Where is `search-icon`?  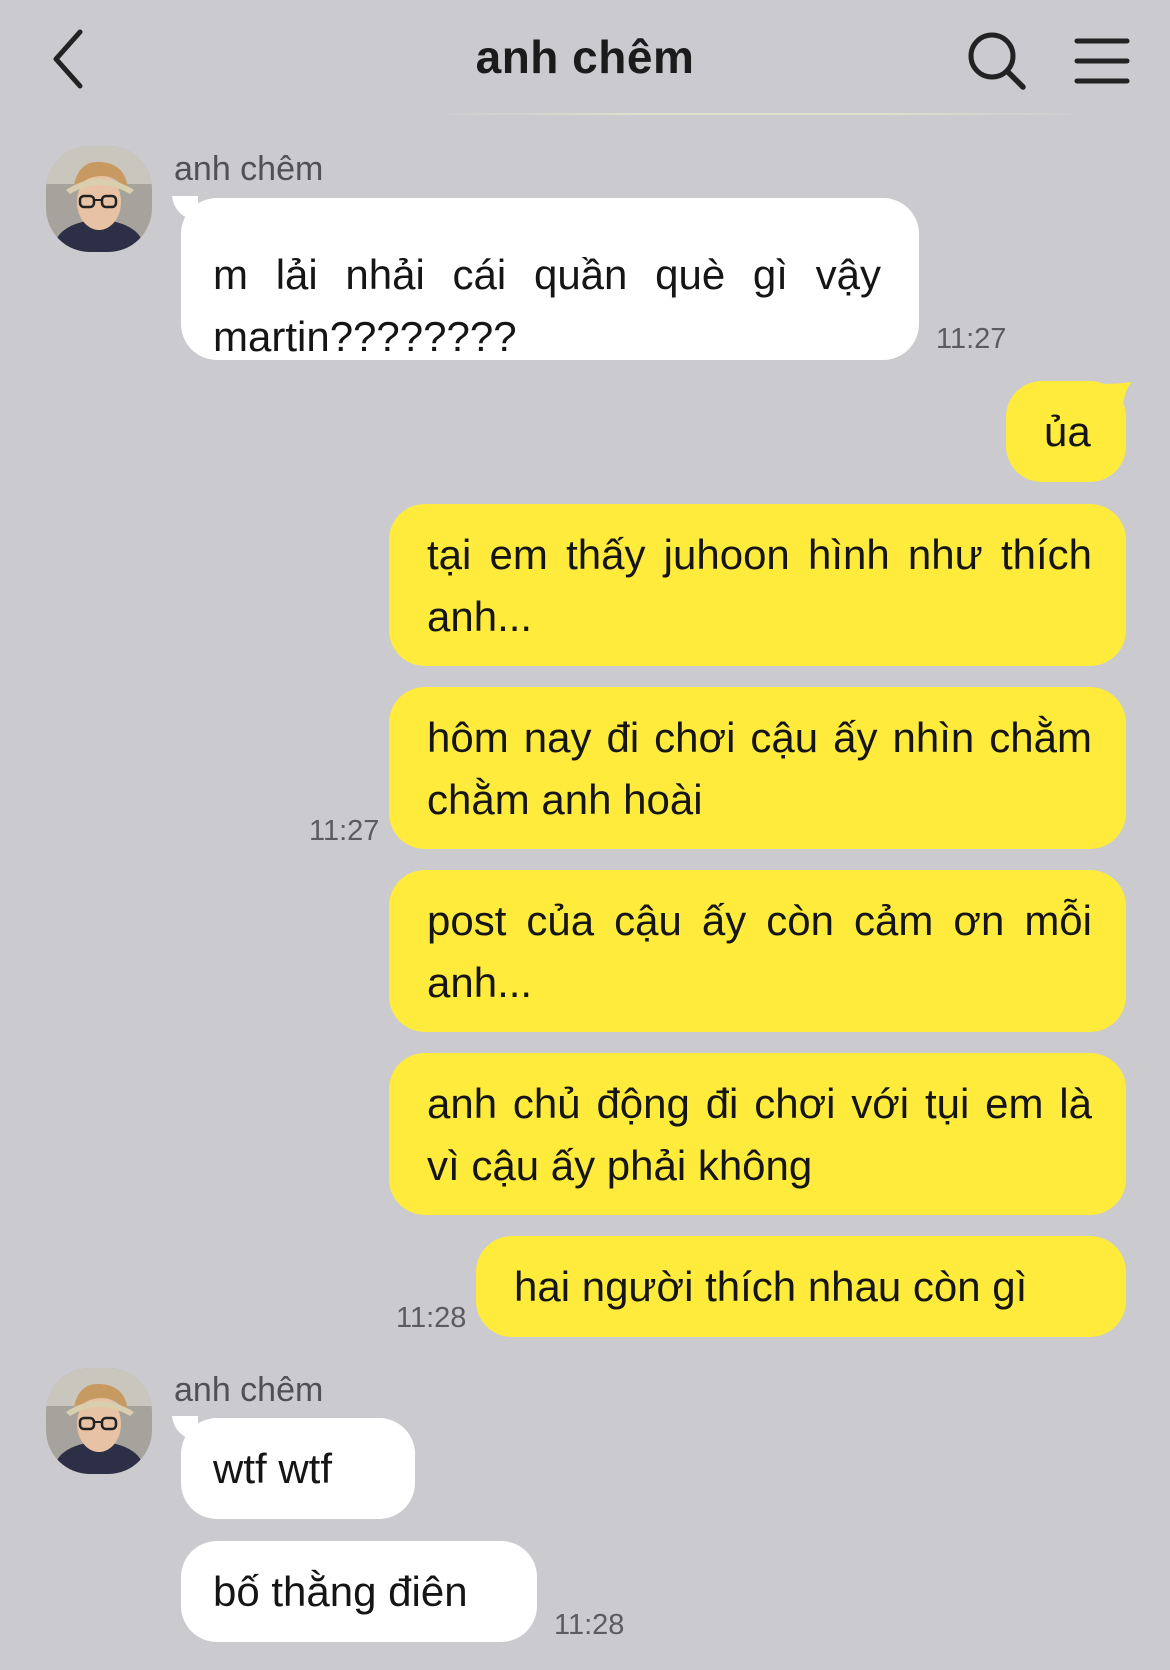 search-icon is located at coordinates (997, 61).